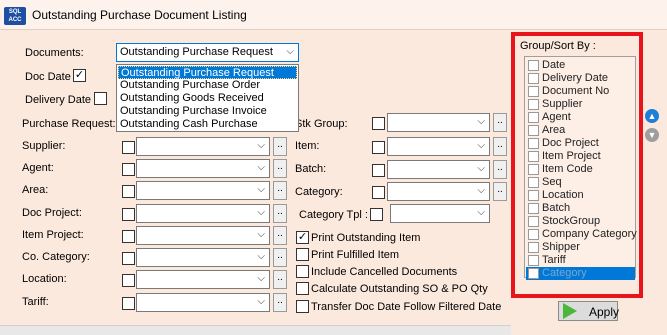  Describe the element at coordinates (128, 280) in the screenshot. I see `location-checkbox` at that location.